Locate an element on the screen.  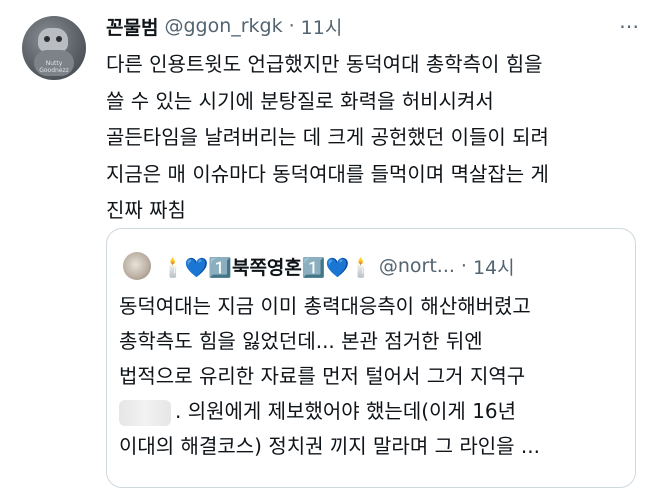
quoted-display-name: 🕯️💙1️⃣북쪽영혼1️⃣💙🕯️ is located at coordinates (267, 267).